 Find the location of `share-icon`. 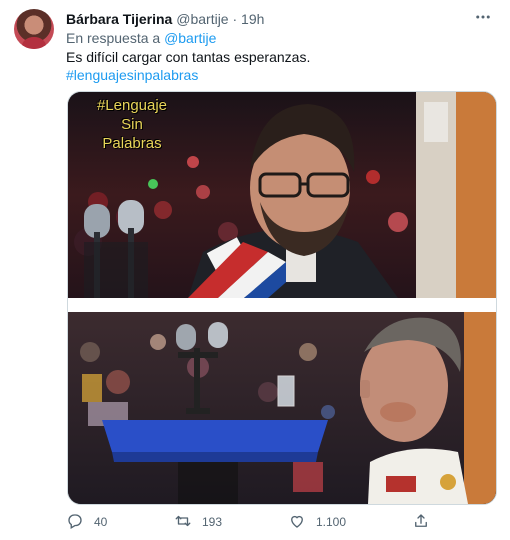

share-icon is located at coordinates (421, 522).